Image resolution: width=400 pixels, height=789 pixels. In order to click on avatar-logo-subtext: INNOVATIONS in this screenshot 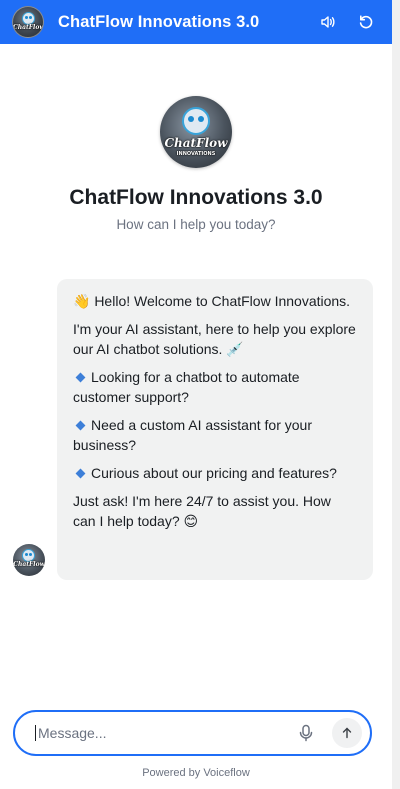, I will do `click(196, 154)`.